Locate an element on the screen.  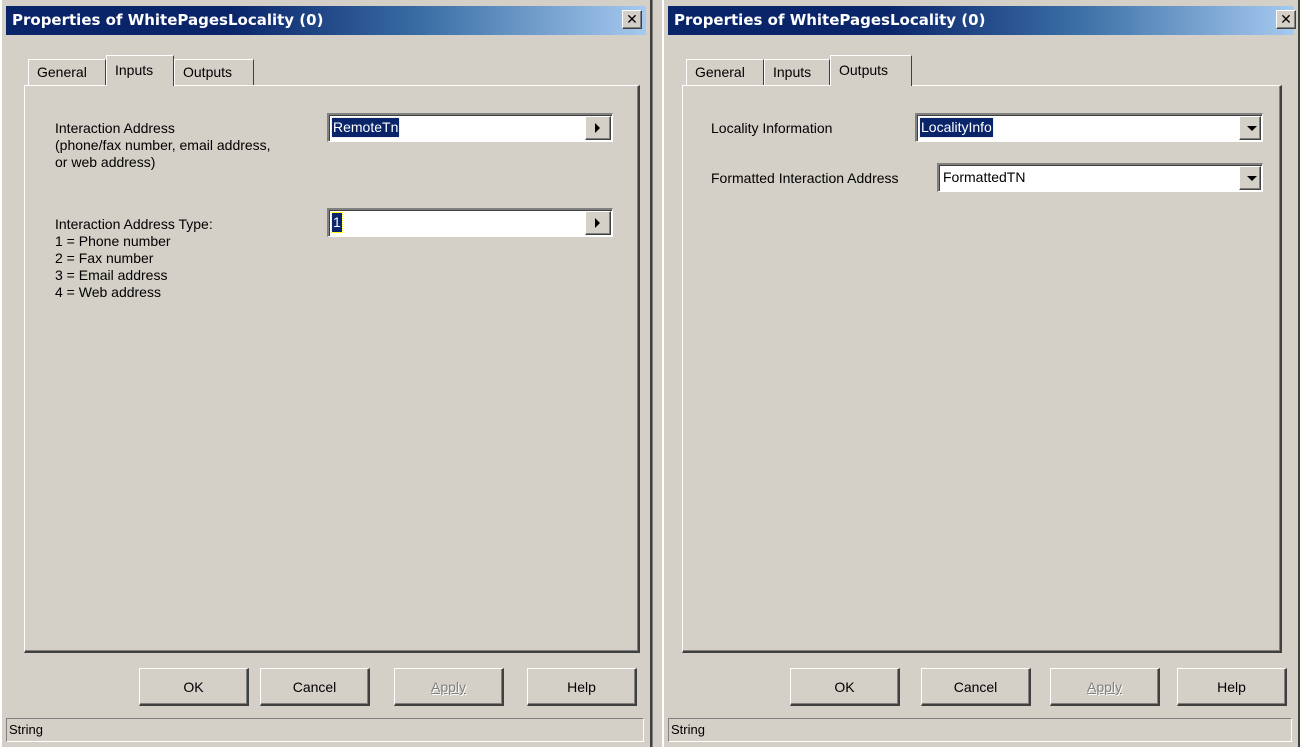
formatted-interaction-address-dropdown-button is located at coordinates (1250, 178).